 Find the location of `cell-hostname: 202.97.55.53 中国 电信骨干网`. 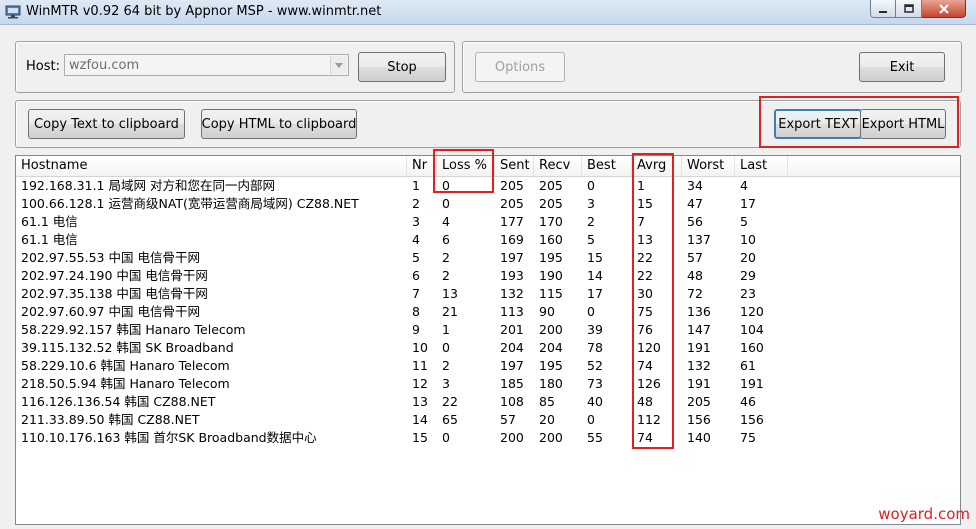

cell-hostname: 202.97.55.53 中国 电信骨干网 is located at coordinates (110, 257).